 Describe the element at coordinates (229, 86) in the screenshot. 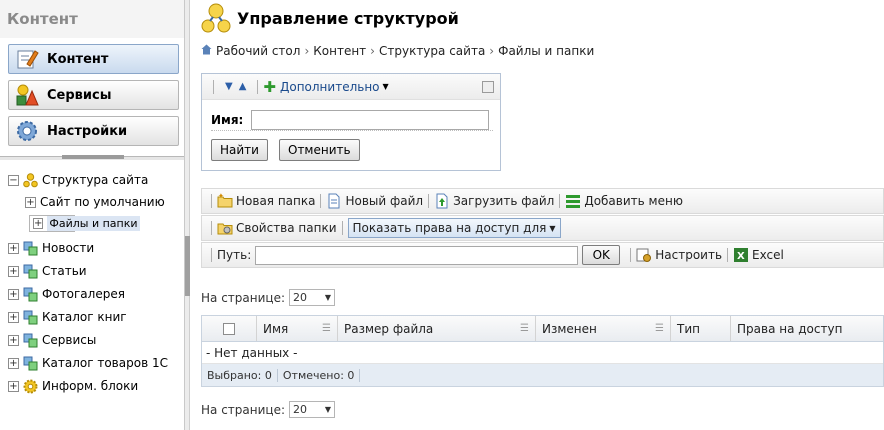

I see `move-down-icon: ▼` at that location.